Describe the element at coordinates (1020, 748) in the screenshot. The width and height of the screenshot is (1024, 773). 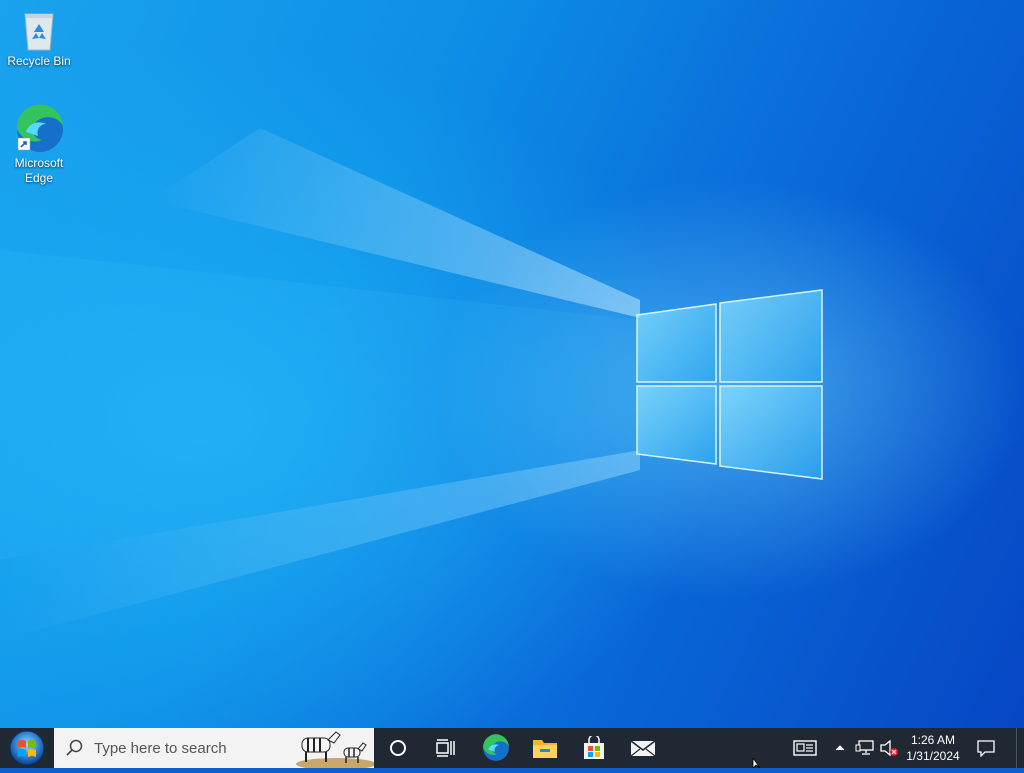
I see `show-desktop-button` at that location.